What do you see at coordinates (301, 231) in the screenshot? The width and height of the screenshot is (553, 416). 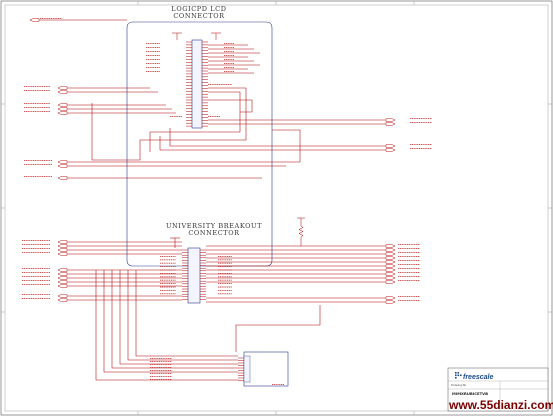 I see `pullup-resistor` at bounding box center [301, 231].